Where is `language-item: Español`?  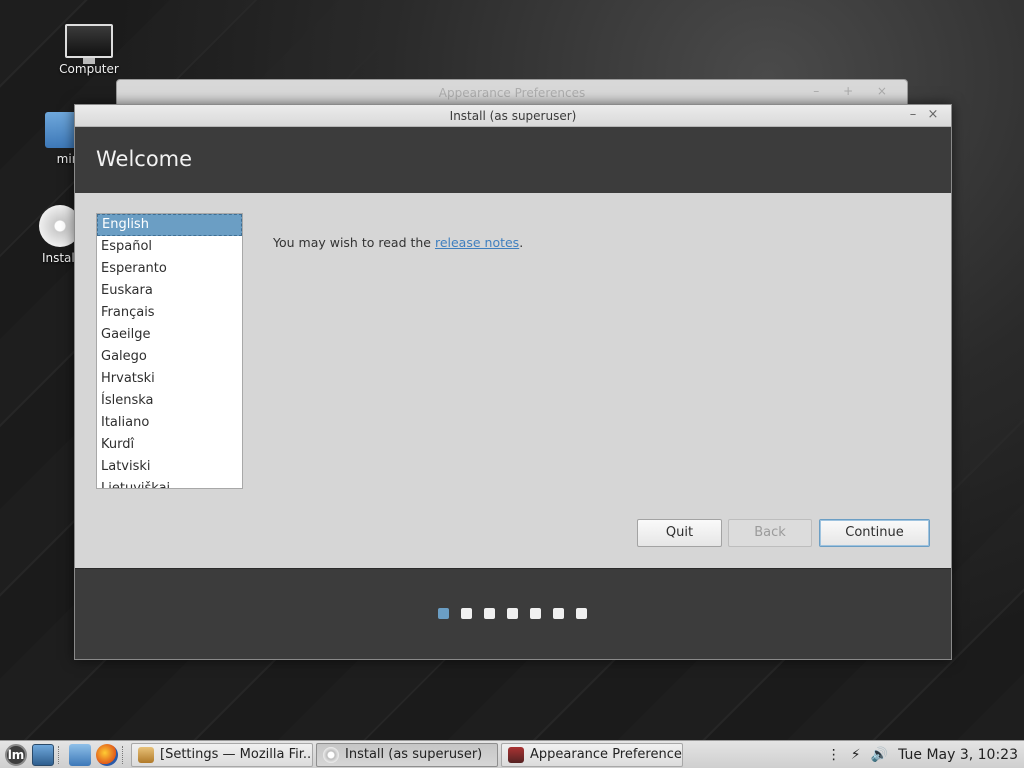 language-item: Español is located at coordinates (169, 247).